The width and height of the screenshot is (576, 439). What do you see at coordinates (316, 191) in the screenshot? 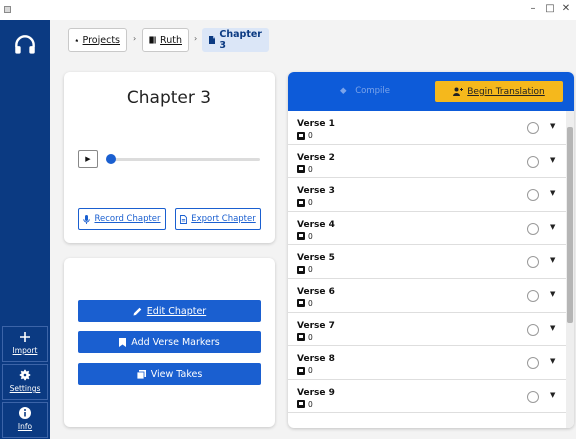
I see `verse-name: Verse 3` at bounding box center [316, 191].